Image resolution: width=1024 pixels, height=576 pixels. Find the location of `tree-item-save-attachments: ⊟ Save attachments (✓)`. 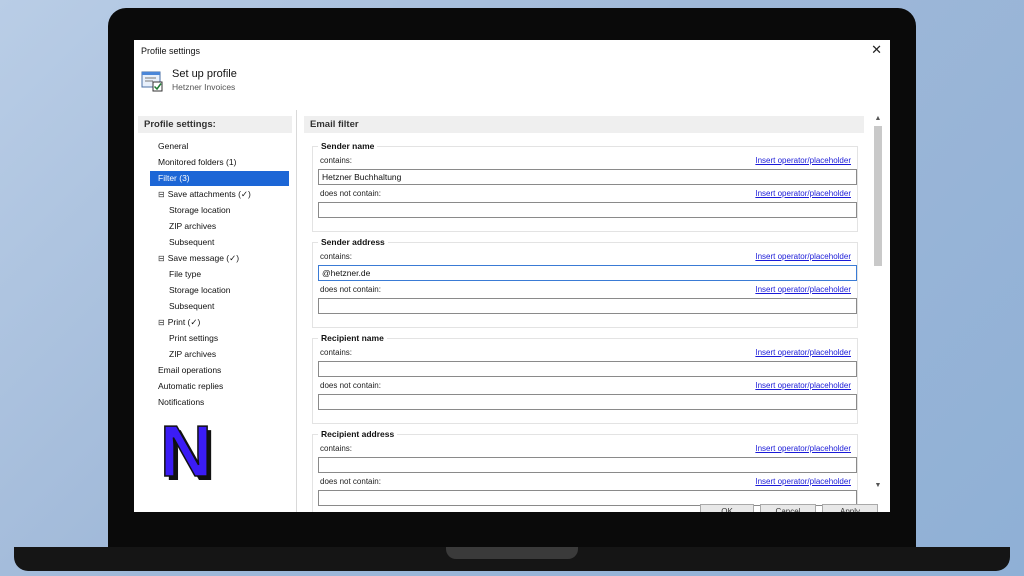

tree-item-save-attachments: ⊟ Save attachments (✓) is located at coordinates (204, 194).